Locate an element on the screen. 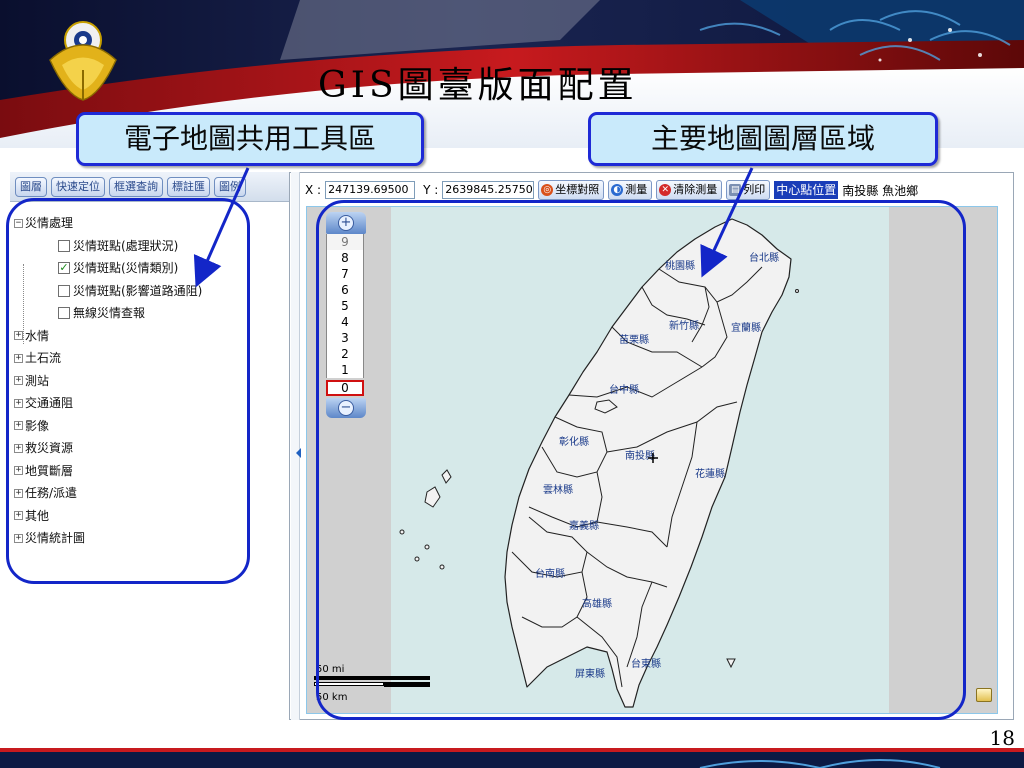 This screenshot has width=1024, height=768. page-number: 18 is located at coordinates (1002, 738).